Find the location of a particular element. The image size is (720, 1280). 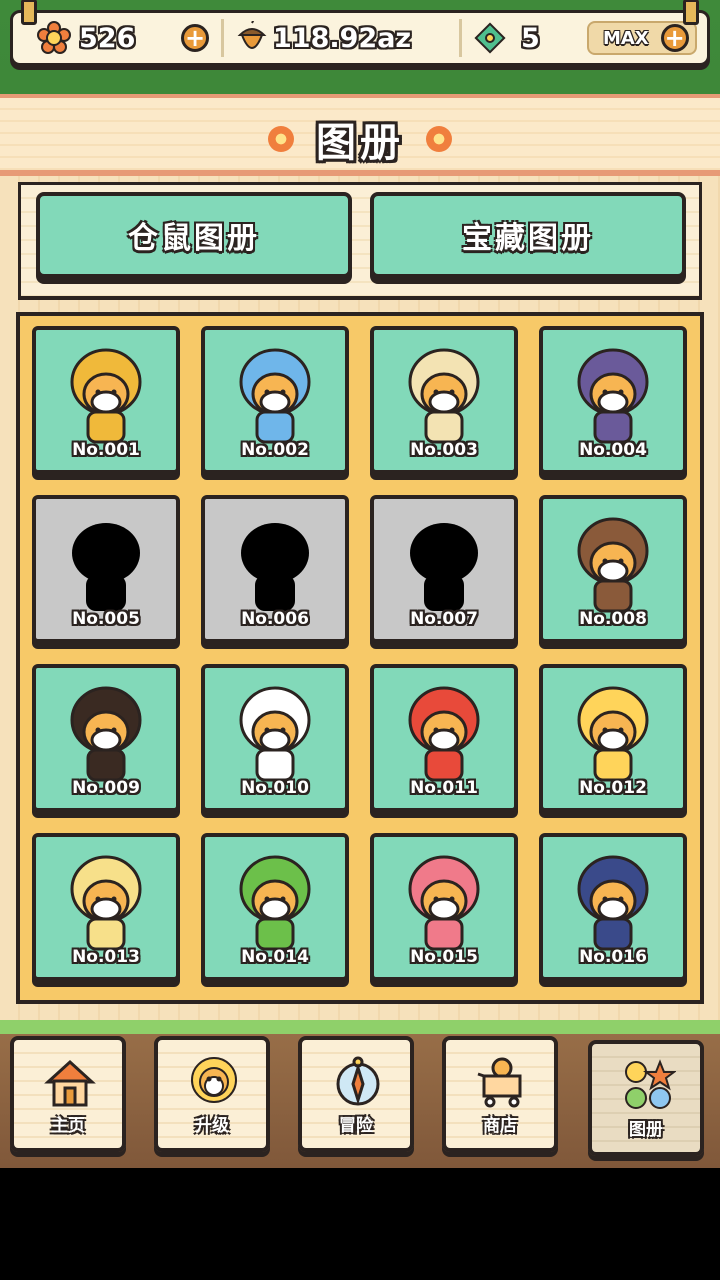

hamster-egg-icon is located at coordinates (106, 903).